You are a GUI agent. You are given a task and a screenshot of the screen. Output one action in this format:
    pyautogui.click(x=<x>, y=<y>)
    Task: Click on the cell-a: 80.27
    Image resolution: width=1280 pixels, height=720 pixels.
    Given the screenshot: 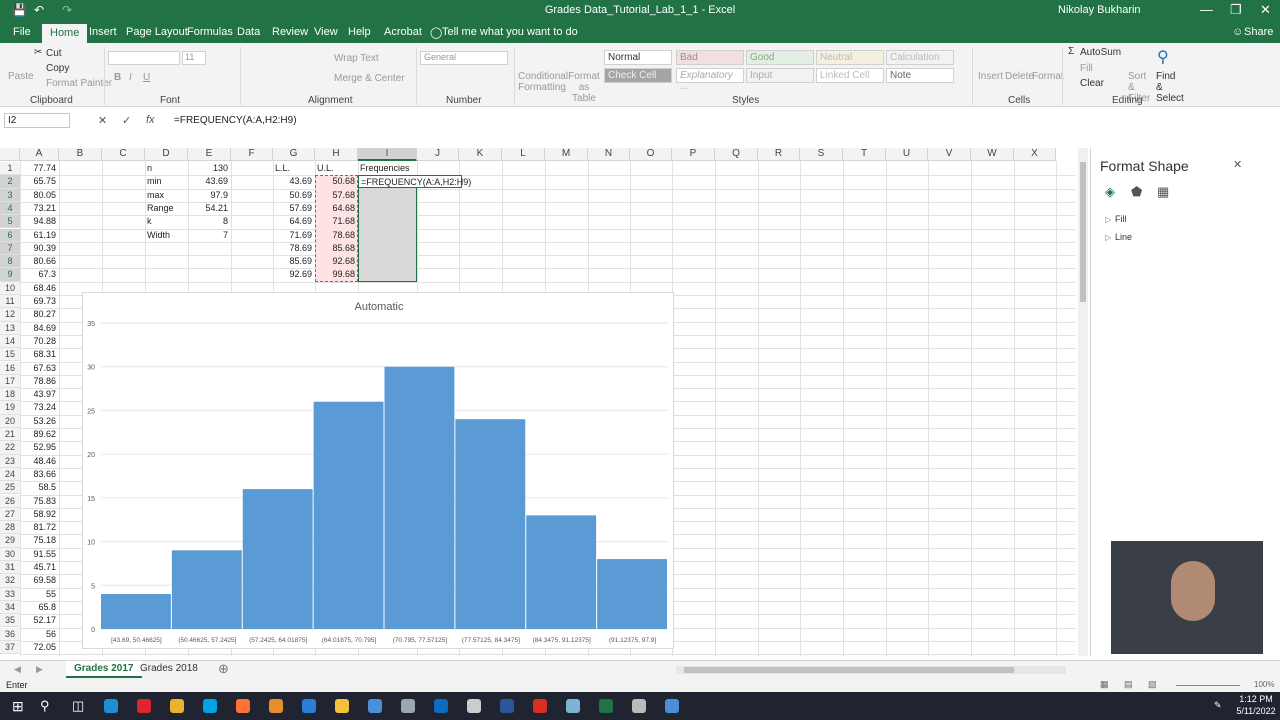 What is the action you would take?
    pyautogui.click(x=39, y=314)
    